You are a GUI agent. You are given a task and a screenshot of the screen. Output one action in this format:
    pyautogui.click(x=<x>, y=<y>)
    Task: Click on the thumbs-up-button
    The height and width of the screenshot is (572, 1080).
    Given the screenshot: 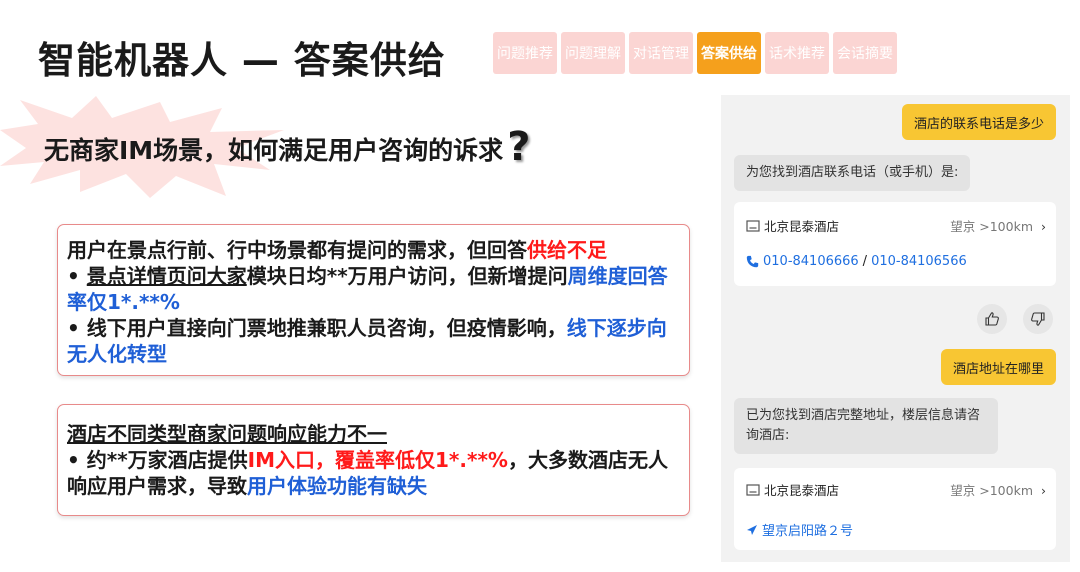 What is the action you would take?
    pyautogui.click(x=992, y=319)
    